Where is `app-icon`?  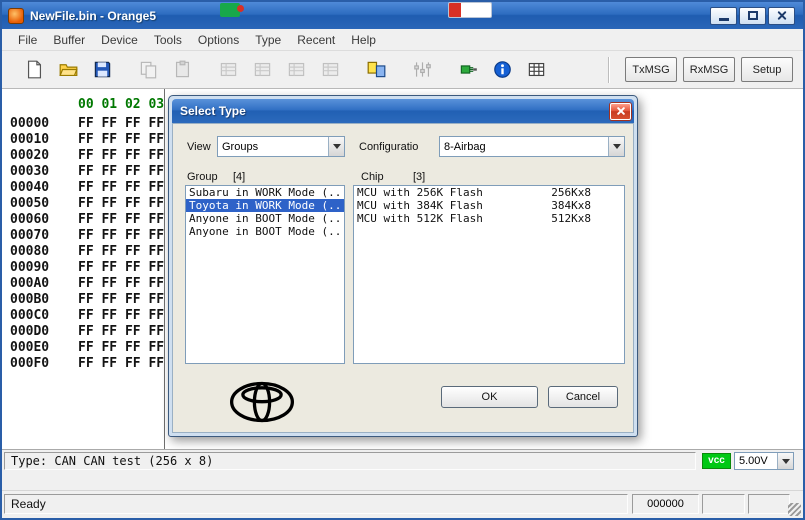
app-icon is located at coordinates (16, 15).